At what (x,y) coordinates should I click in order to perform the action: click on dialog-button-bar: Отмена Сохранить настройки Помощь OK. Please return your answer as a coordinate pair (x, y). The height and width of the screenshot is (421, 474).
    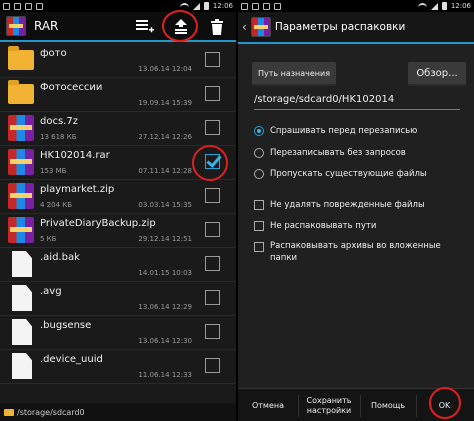
    Looking at the image, I should click on (356, 404).